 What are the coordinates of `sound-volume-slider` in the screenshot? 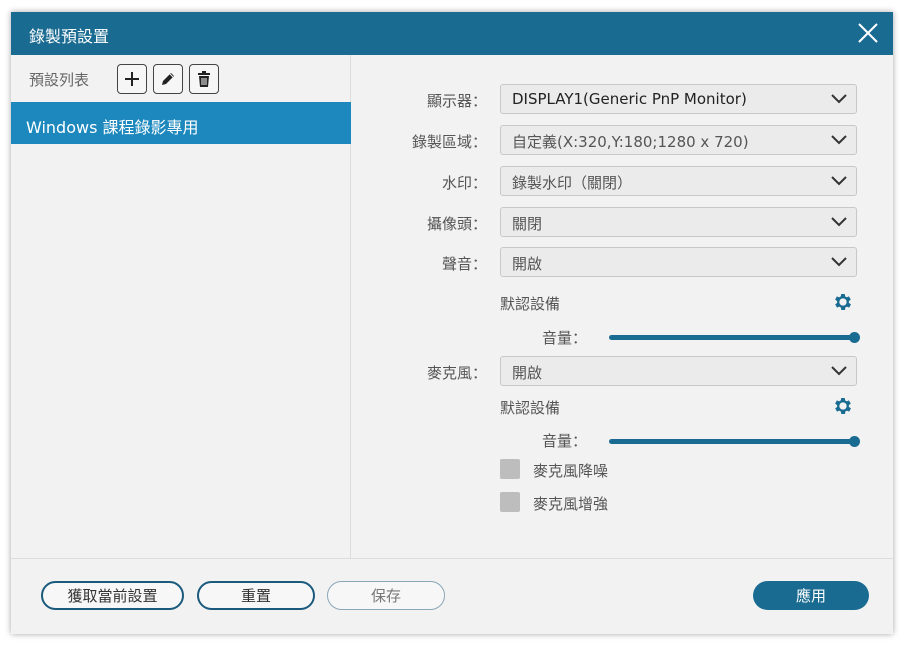 It's located at (734, 337).